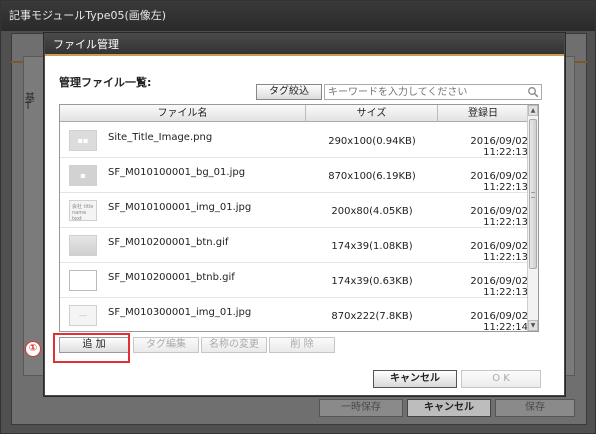  I want to click on file-thumbnail: —, so click(83, 315).